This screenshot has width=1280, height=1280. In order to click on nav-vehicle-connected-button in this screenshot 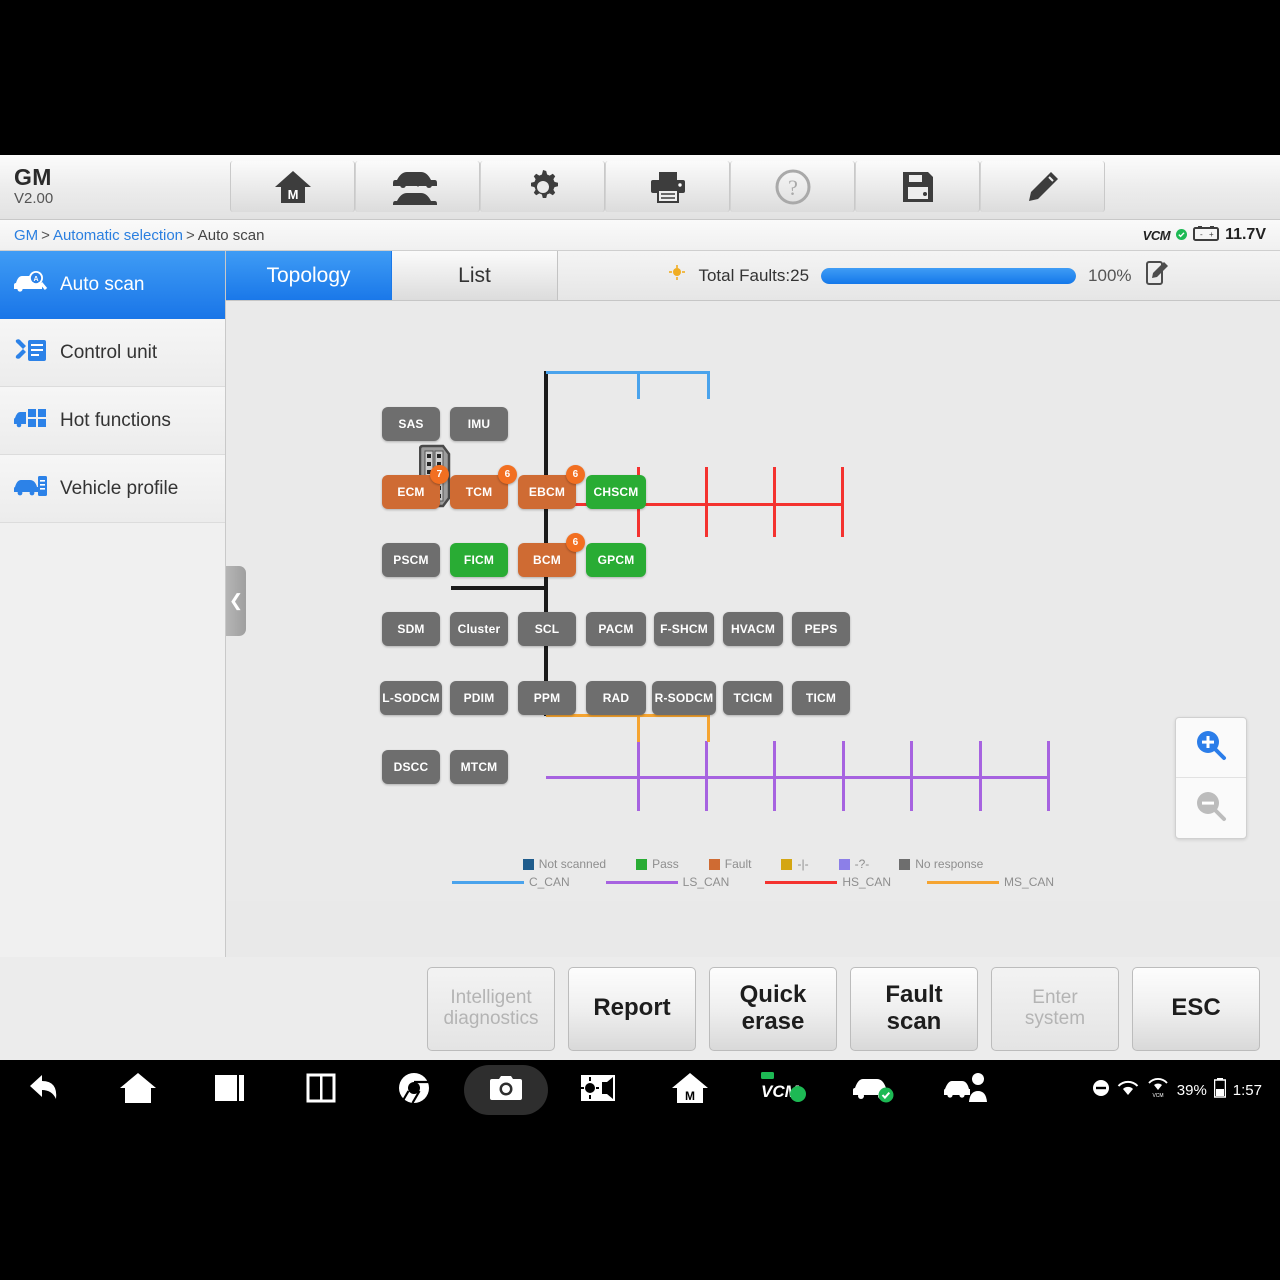, I will do `click(874, 1090)`.